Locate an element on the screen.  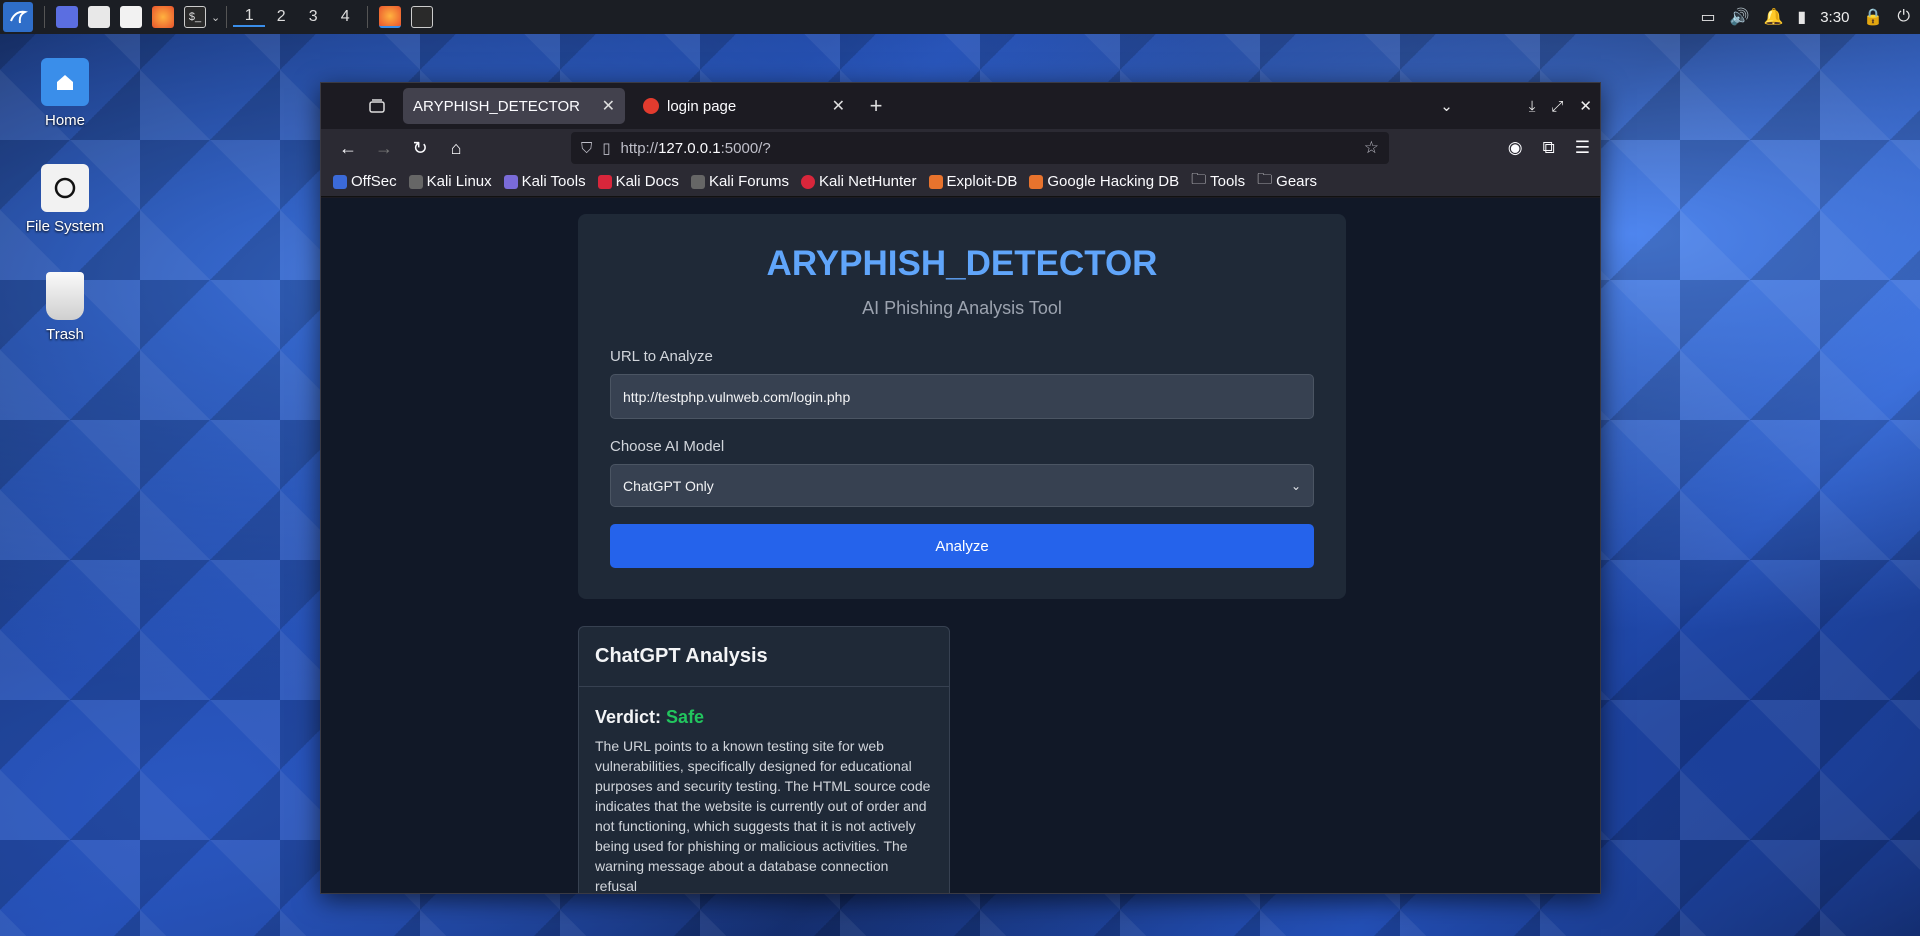
firefox-window-icon is located at coordinates (390, 17).